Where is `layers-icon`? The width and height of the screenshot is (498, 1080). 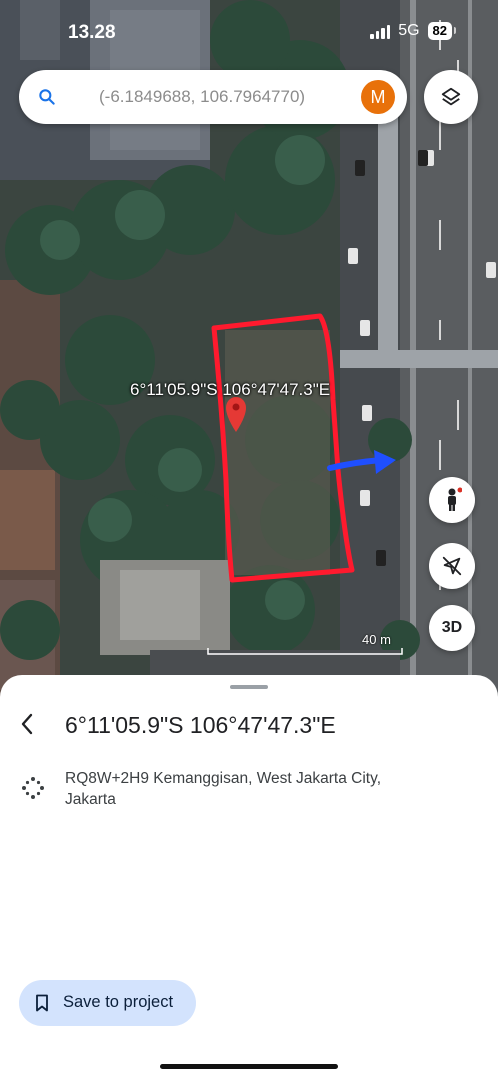
layers-icon is located at coordinates (451, 96).